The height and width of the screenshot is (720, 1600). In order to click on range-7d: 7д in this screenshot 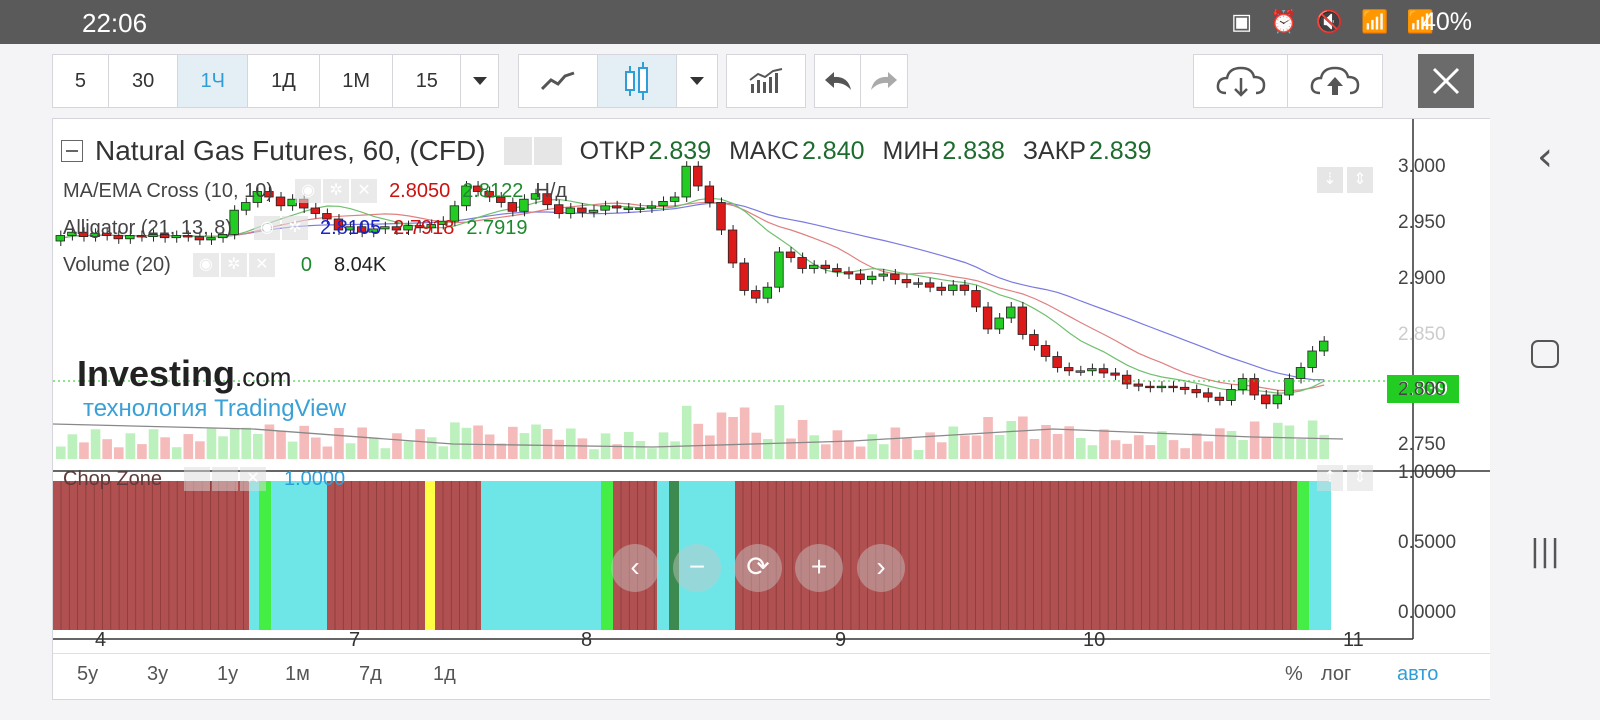, I will do `click(370, 674)`.